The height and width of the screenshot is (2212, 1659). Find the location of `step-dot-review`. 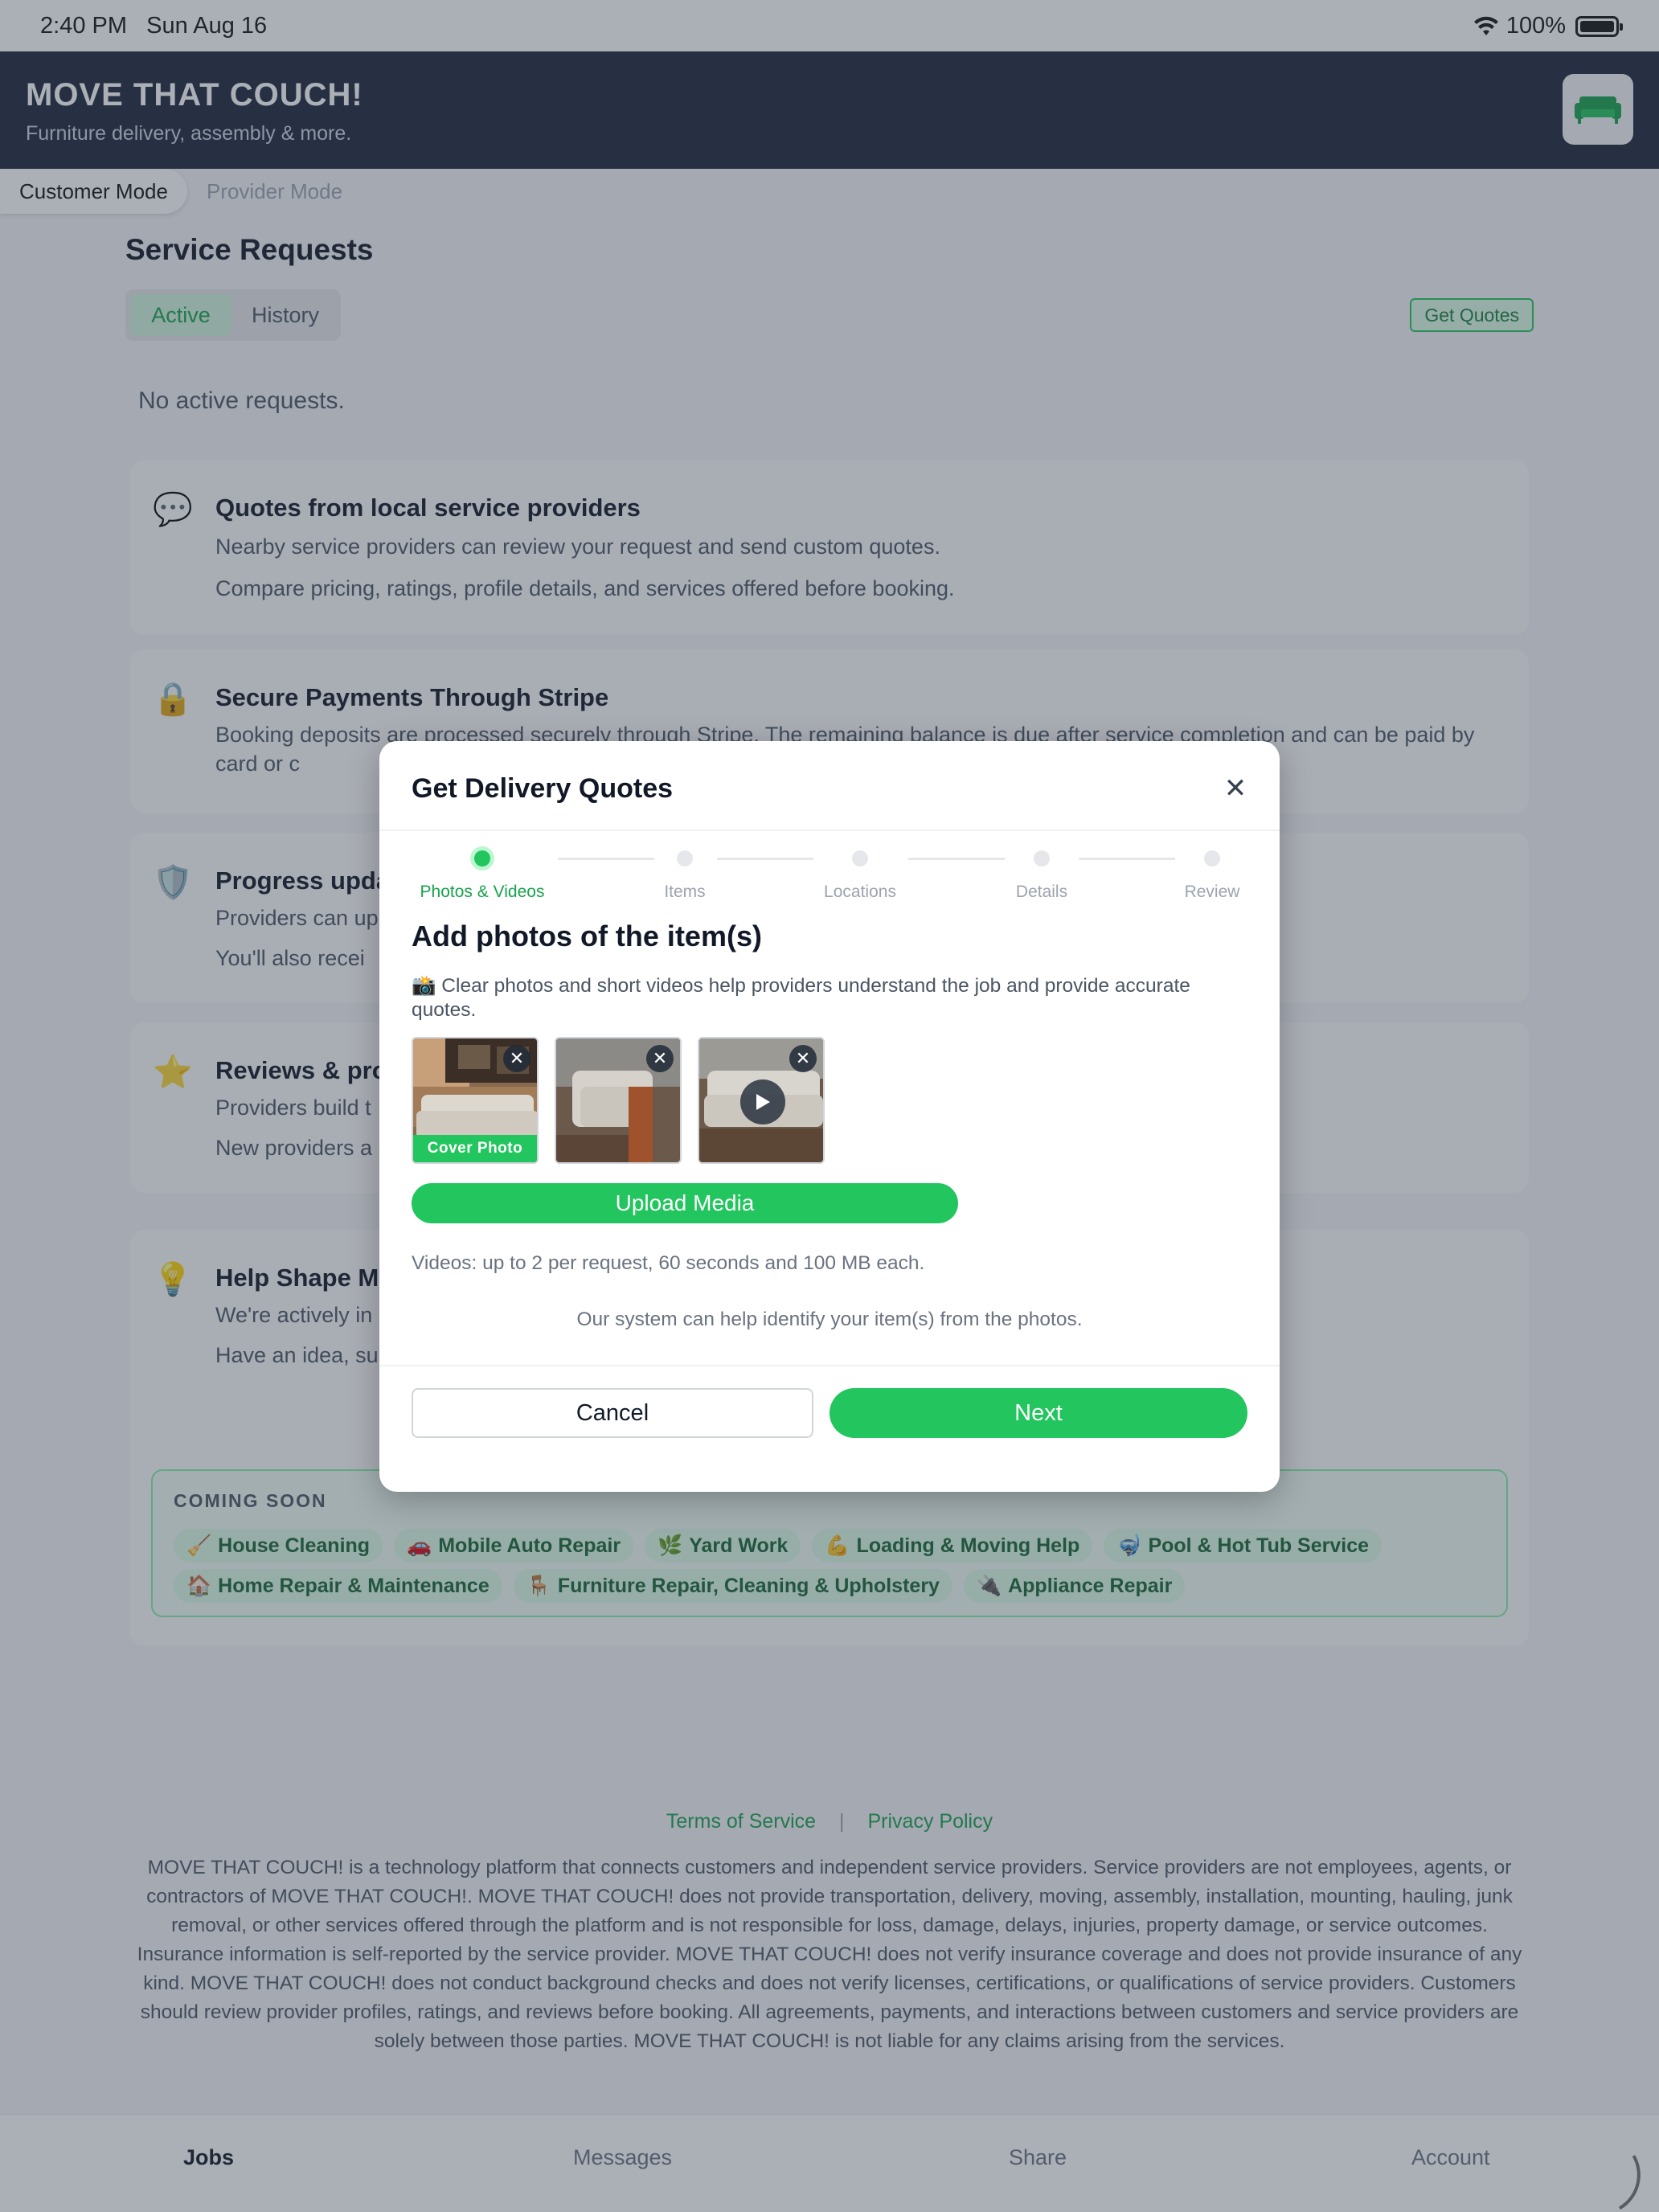

step-dot-review is located at coordinates (1212, 858).